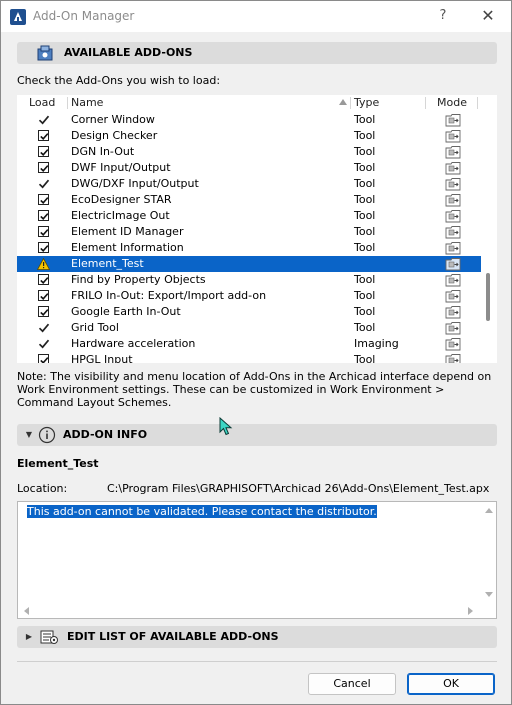 The height and width of the screenshot is (705, 512). Describe the element at coordinates (452, 103) in the screenshot. I see `column-header-mode: Mode` at that location.